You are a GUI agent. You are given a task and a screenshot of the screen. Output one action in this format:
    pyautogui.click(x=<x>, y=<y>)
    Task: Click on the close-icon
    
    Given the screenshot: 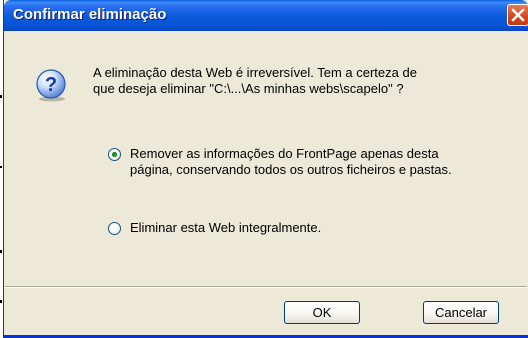 What is the action you would take?
    pyautogui.click(x=518, y=15)
    